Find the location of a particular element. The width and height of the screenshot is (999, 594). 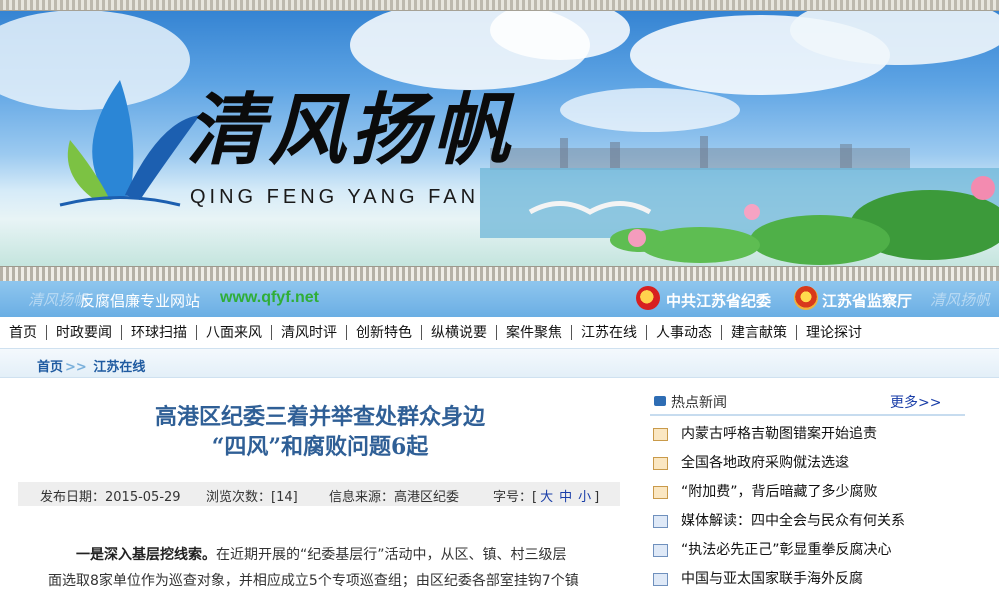

paragraph-lead: 一是深入基层挖线索。 is located at coordinates (146, 555).